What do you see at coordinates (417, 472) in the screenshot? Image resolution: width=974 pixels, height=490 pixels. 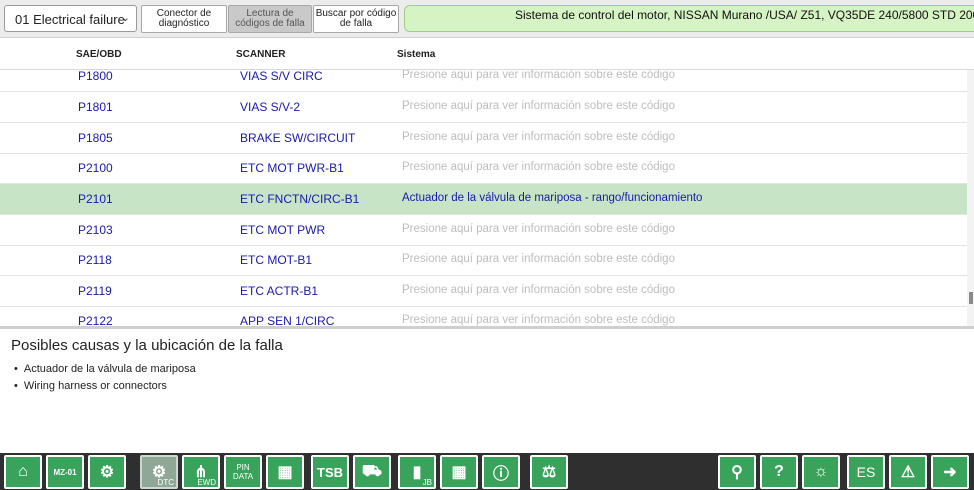 I see `fuse-icon: ▮ JB` at bounding box center [417, 472].